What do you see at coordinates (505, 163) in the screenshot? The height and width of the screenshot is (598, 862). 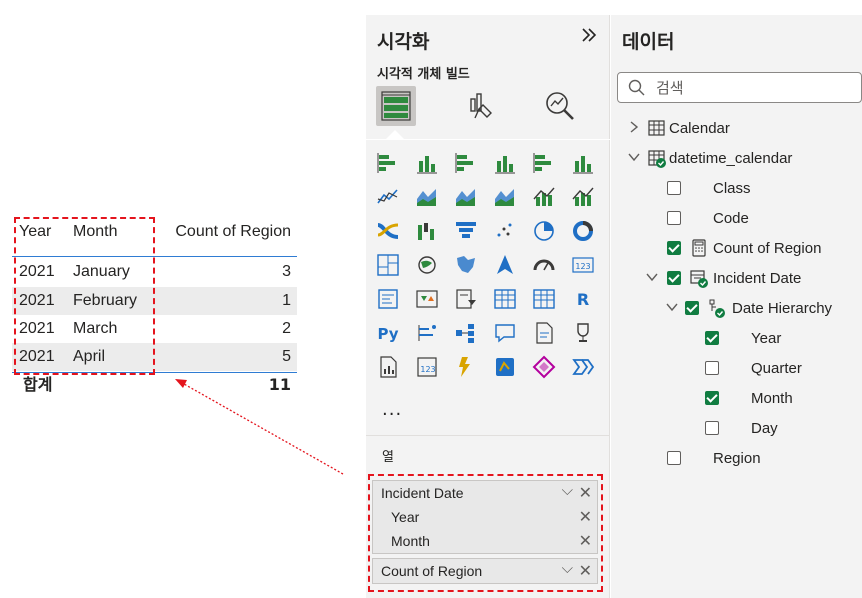 I see `clustered-column-icon` at bounding box center [505, 163].